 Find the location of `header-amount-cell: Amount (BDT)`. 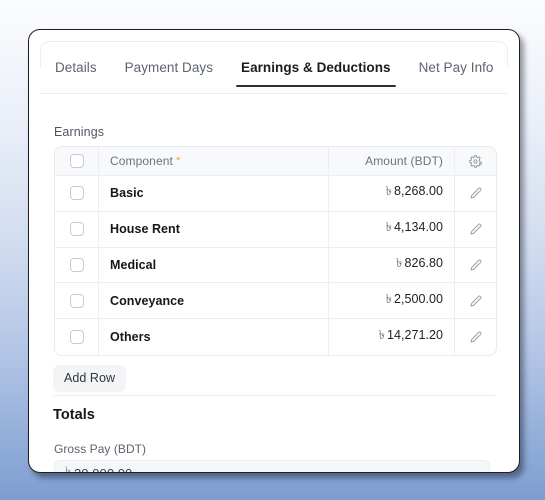

header-amount-cell: Amount (BDT) is located at coordinates (391, 161).